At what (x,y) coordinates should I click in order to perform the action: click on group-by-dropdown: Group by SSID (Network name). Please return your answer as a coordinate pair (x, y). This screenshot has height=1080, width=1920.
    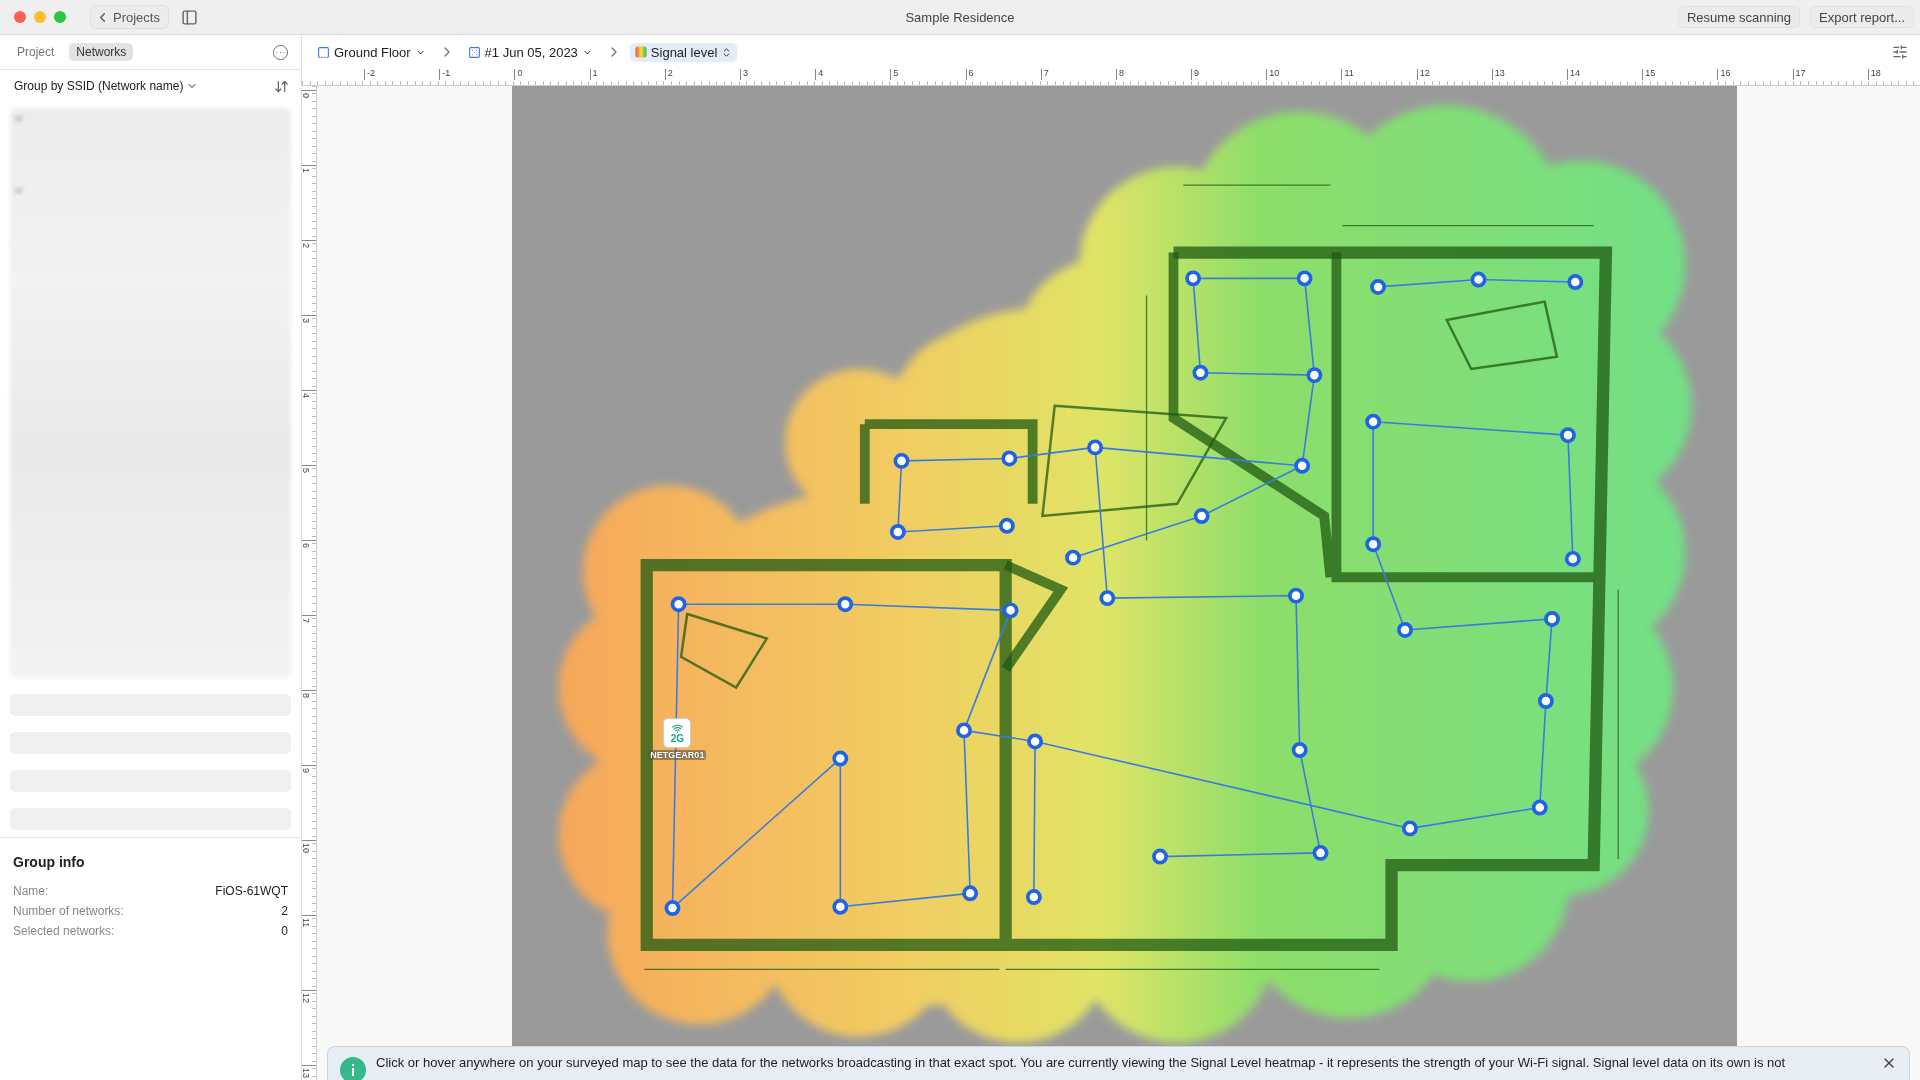
    Looking at the image, I should click on (106, 86).